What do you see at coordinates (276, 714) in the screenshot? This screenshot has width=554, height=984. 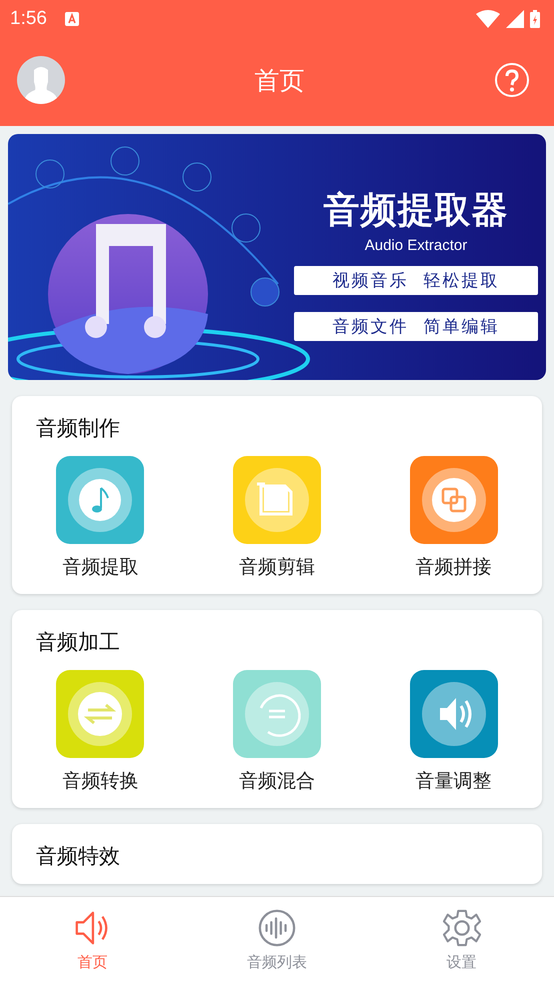 I see `loop-tool-icon` at bounding box center [276, 714].